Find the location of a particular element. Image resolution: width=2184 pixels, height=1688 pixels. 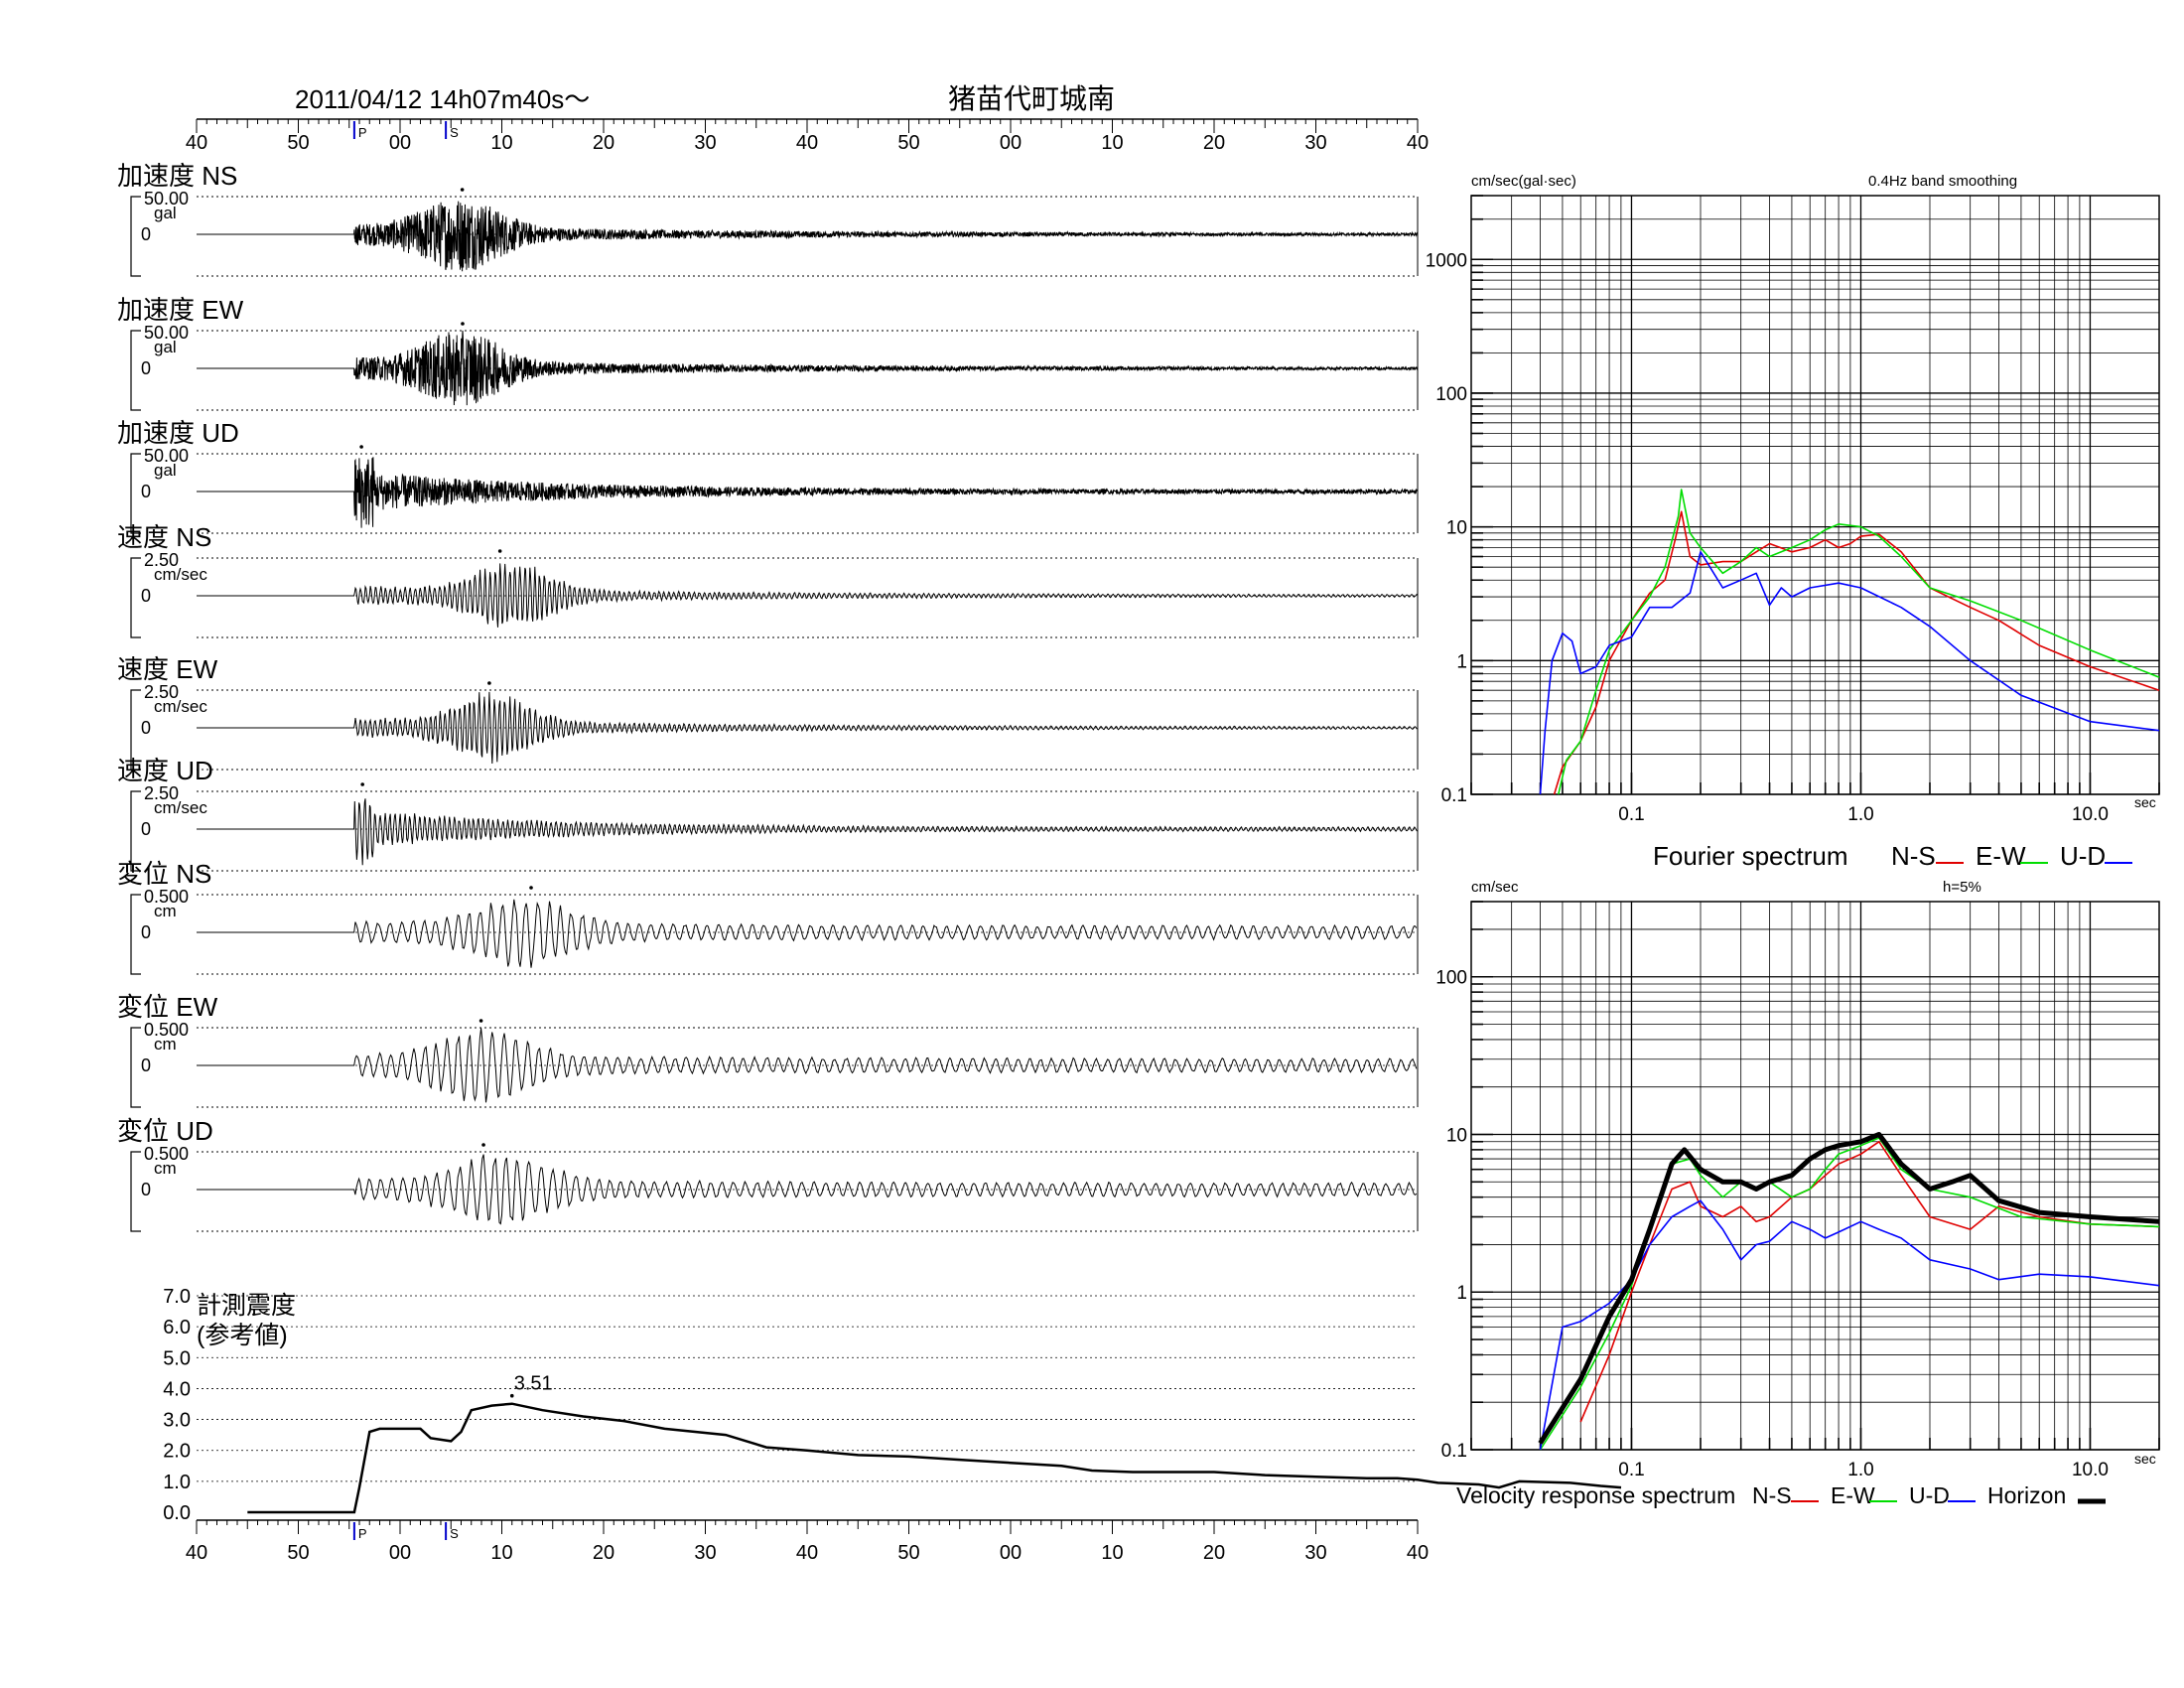

fourier-series-n-s is located at coordinates (1856, 652).